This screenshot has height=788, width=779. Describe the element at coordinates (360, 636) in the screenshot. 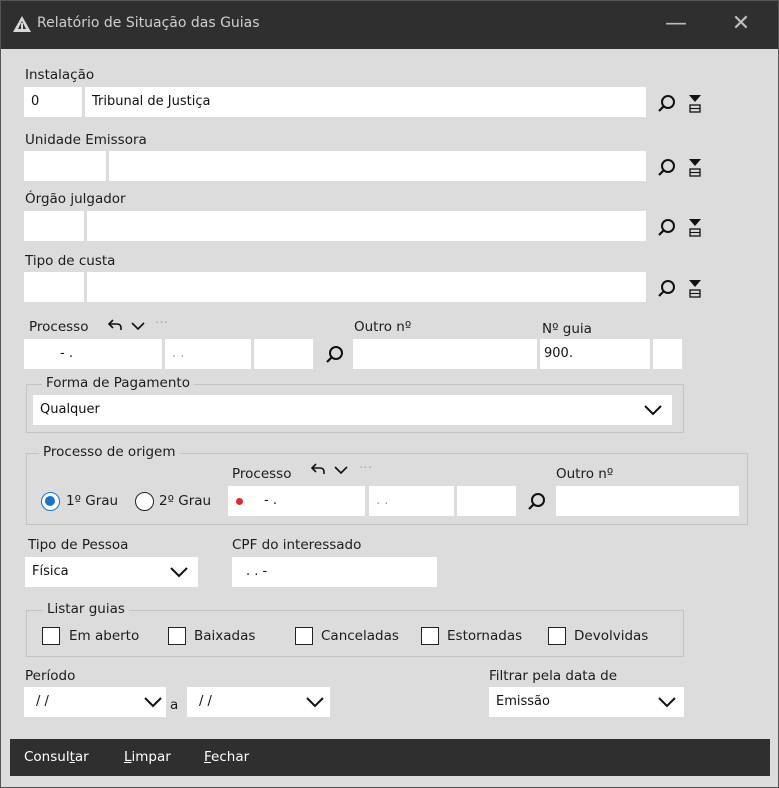

I see `canceladas-label: Canceladas` at that location.